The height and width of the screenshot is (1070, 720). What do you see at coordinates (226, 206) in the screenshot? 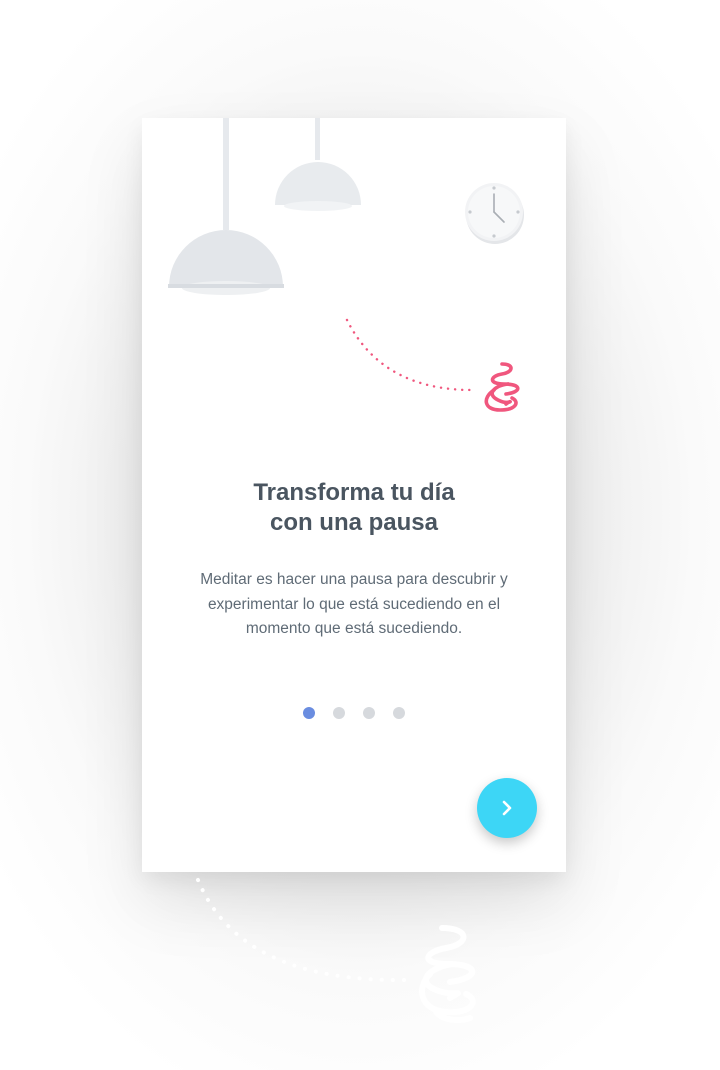
I see `pendant-lamp-large-icon` at bounding box center [226, 206].